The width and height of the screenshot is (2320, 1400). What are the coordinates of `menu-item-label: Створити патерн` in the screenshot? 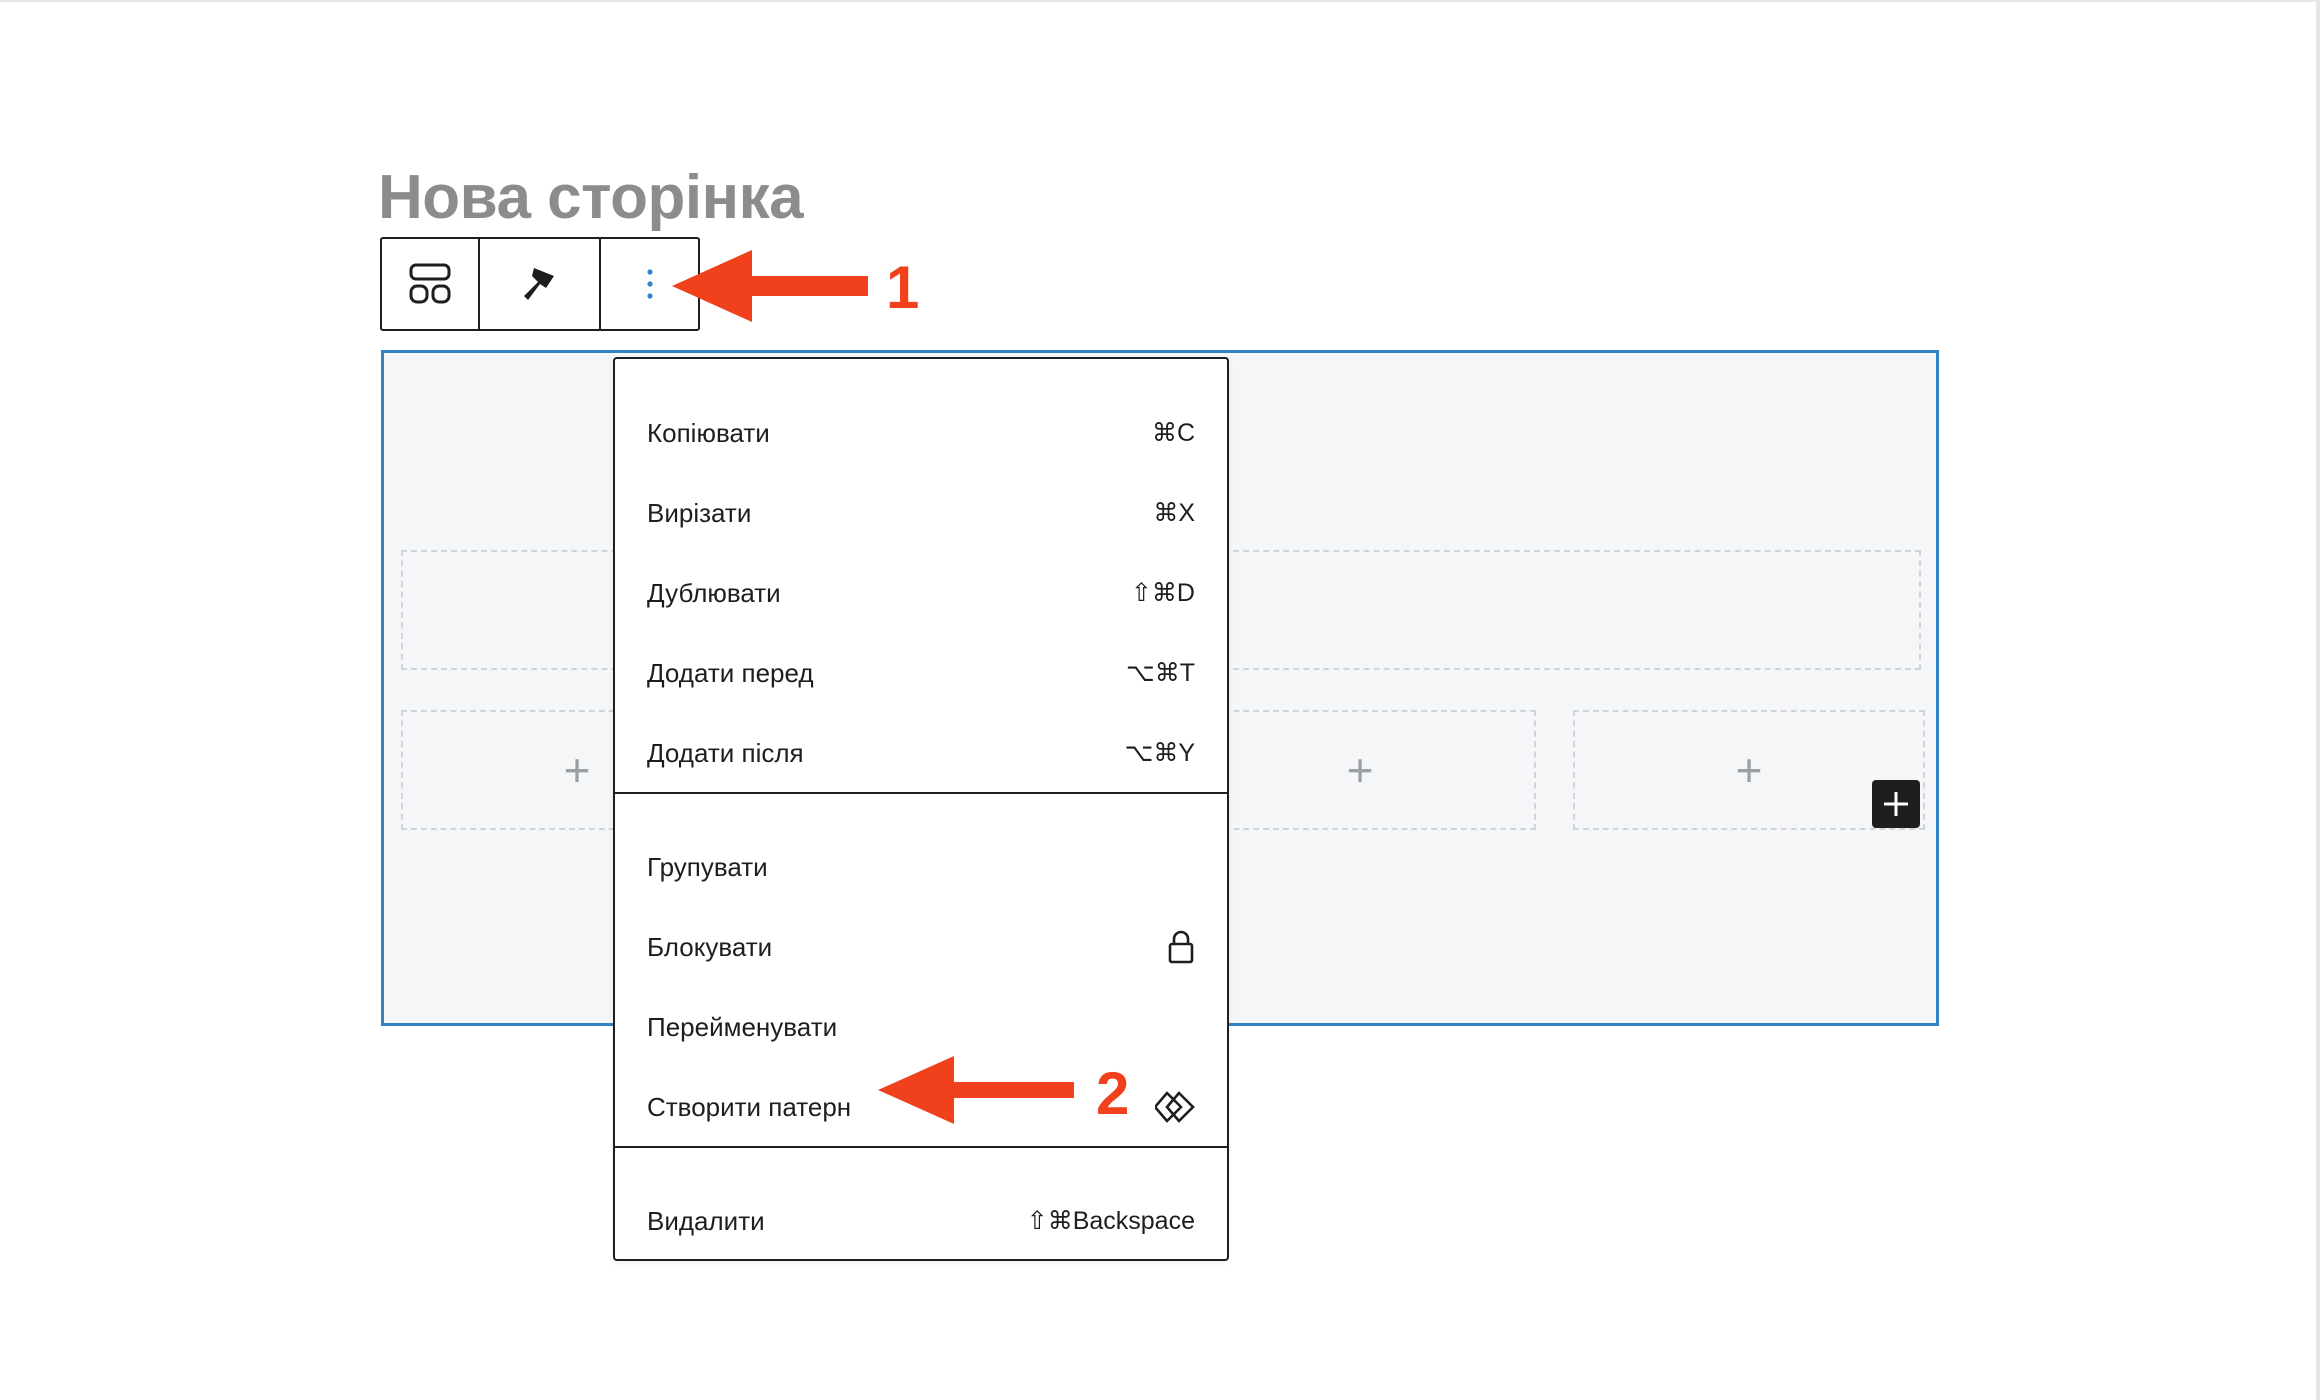 It's located at (749, 1106).